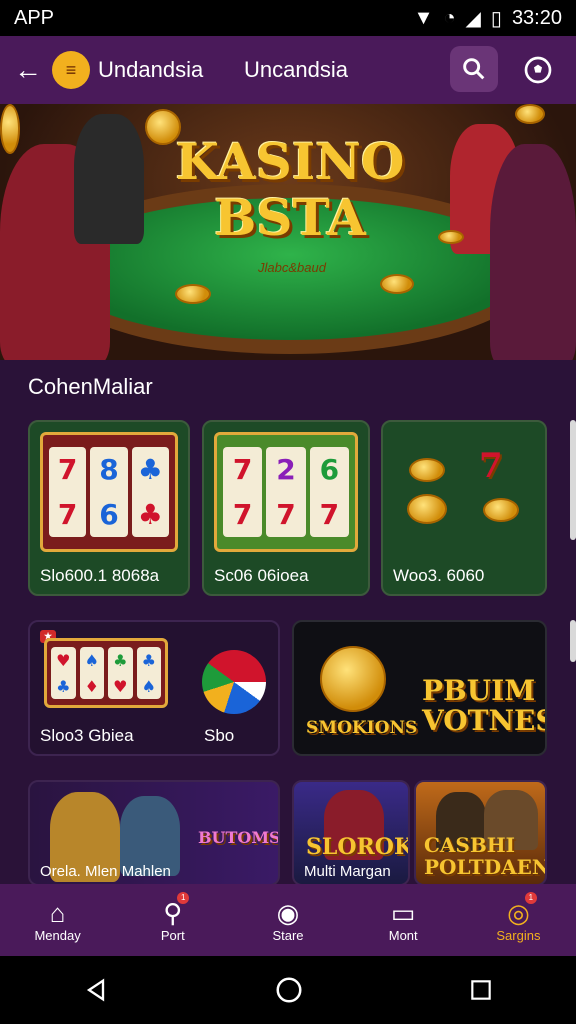 Image resolution: width=576 pixels, height=1024 pixels. Describe the element at coordinates (154, 833) in the screenshot. I see `game-card: BUTOMS Orela. Mlen Mahlen` at that location.